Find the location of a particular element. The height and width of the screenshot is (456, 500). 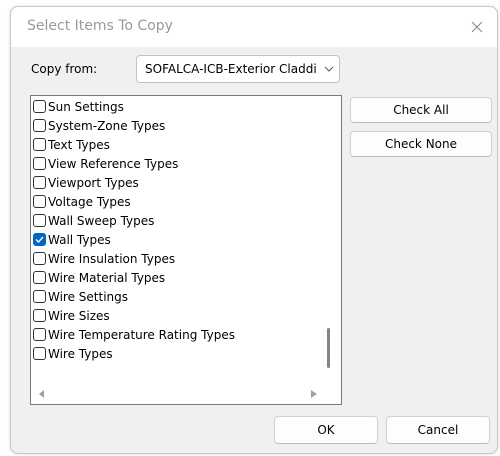

list-item-label: Voltage Types is located at coordinates (89, 201).